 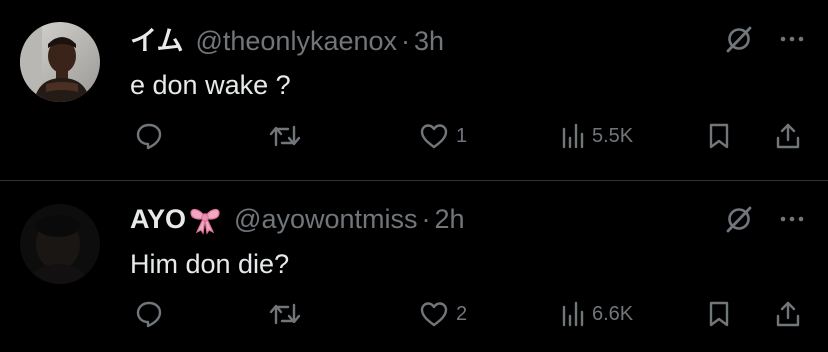 I want to click on tweet-actions: 2 6.6K, so click(x=414, y=314).